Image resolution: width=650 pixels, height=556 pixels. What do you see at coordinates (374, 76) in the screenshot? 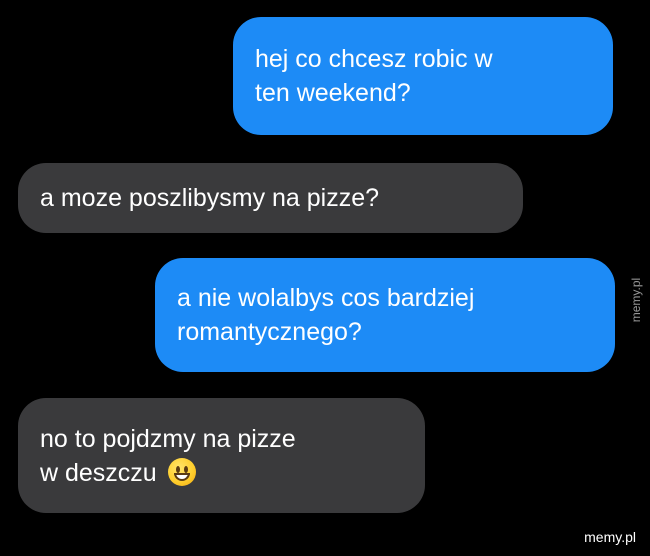
I see `message-text: hej co chcesz robic w ten weekend?` at bounding box center [374, 76].